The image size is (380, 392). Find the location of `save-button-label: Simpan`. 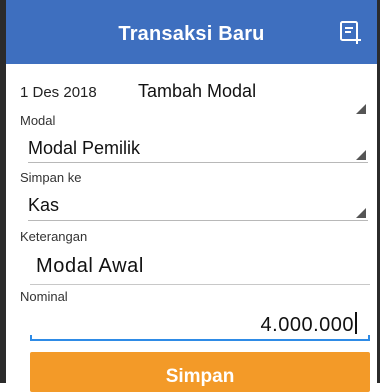

save-button-label: Simpan is located at coordinates (200, 376).